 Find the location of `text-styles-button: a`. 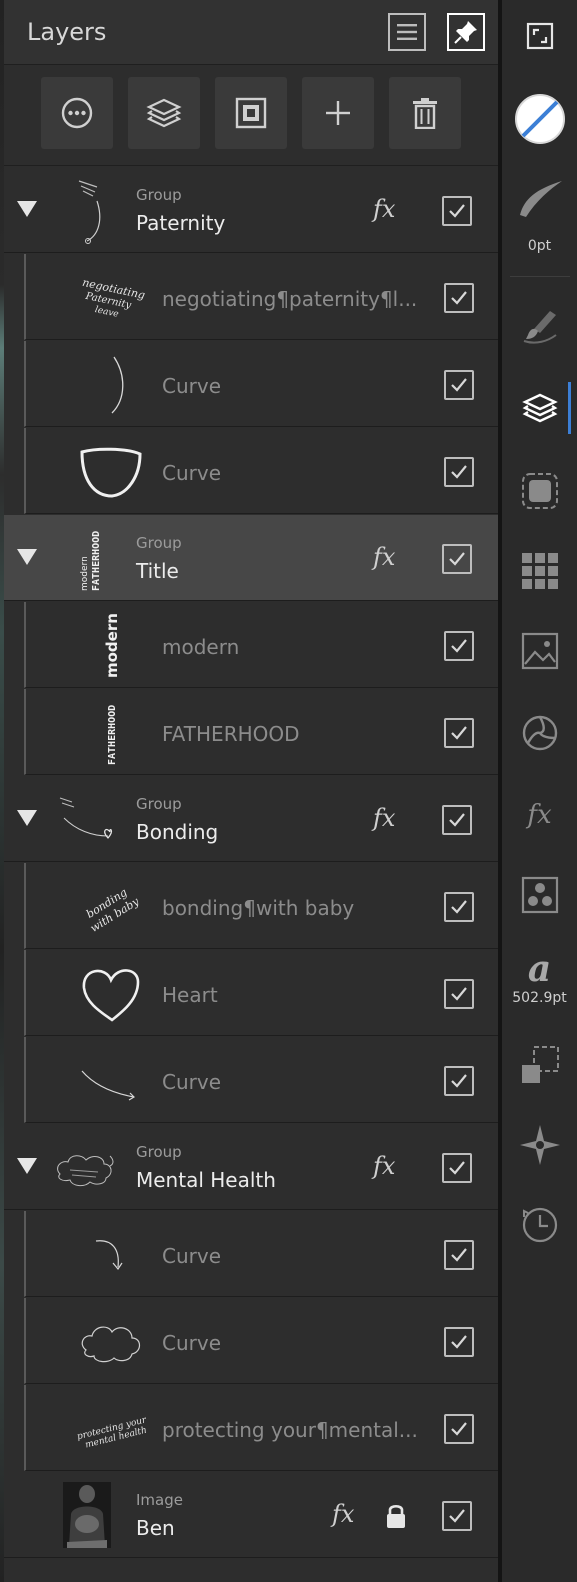

text-styles-button: a is located at coordinates (539, 969).